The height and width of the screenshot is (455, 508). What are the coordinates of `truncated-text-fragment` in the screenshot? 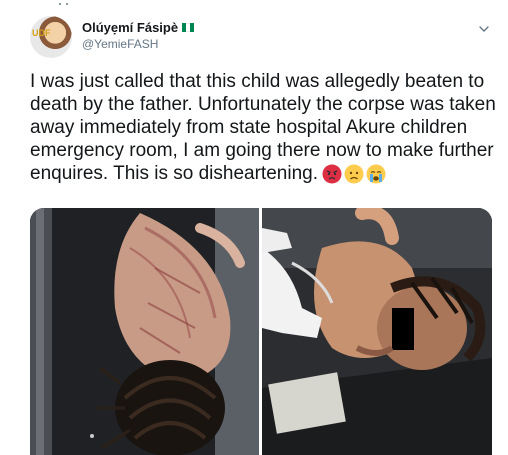 It's located at (63, 4).